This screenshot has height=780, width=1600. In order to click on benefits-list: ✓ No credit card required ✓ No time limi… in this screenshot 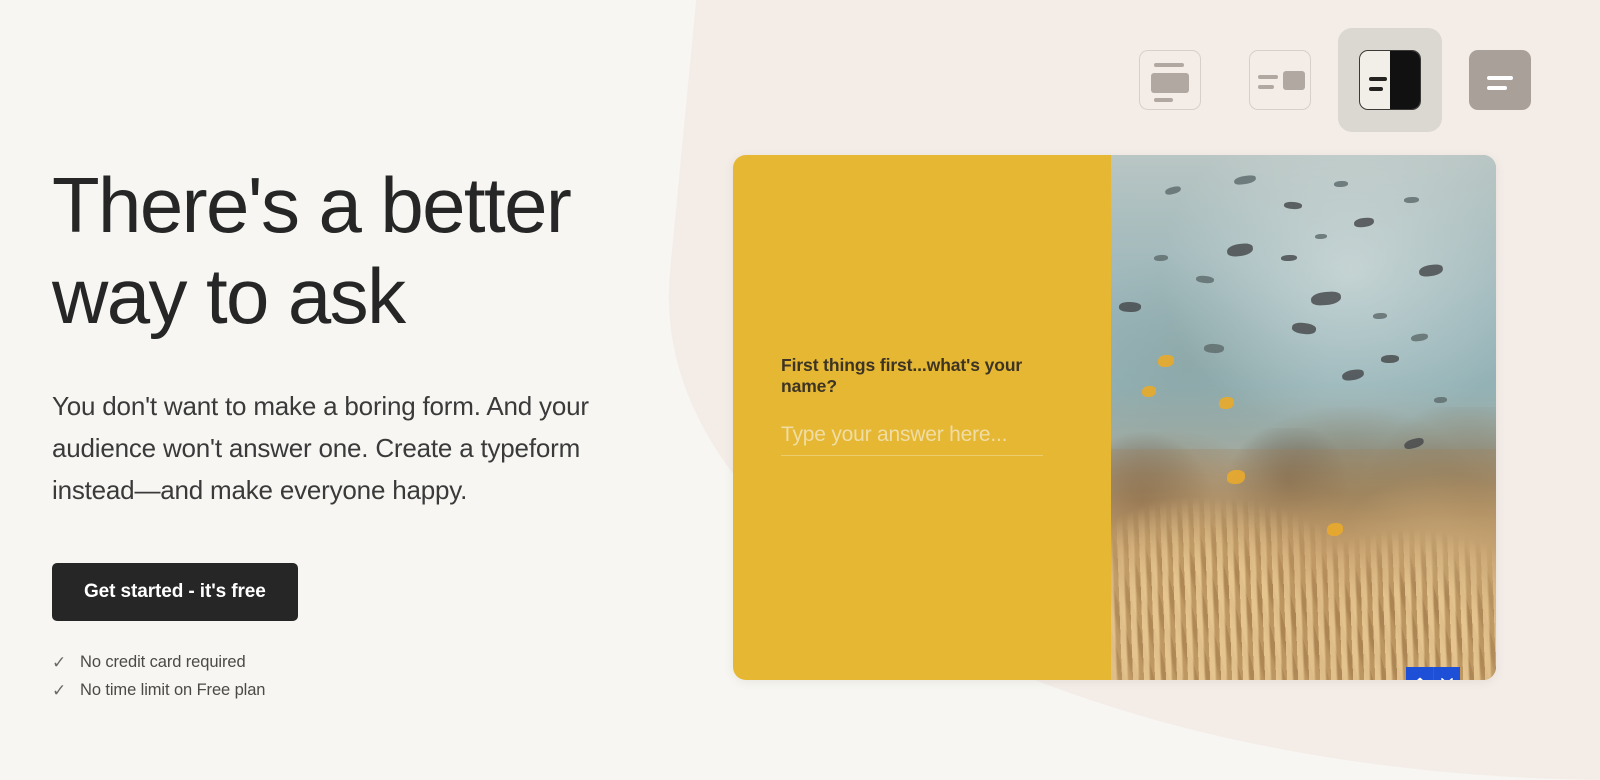, I will do `click(372, 676)`.